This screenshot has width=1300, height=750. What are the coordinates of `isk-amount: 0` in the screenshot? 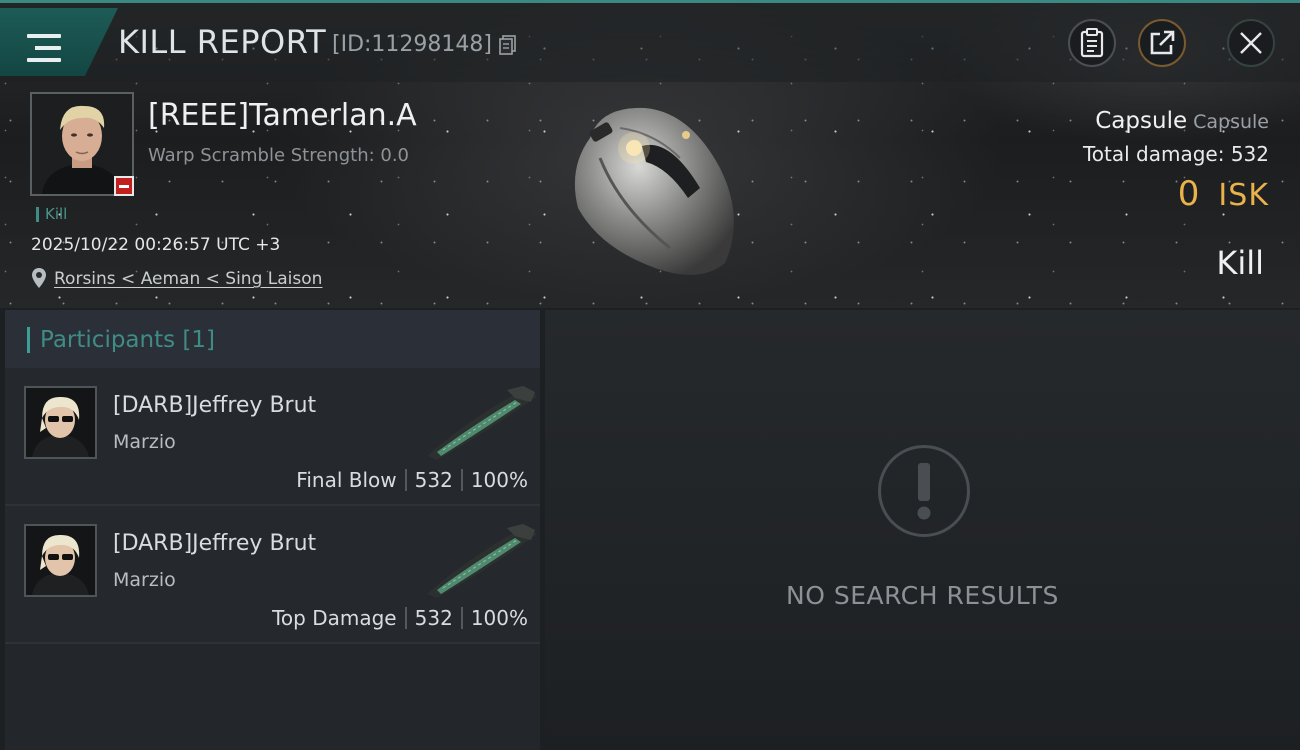 It's located at (1189, 194).